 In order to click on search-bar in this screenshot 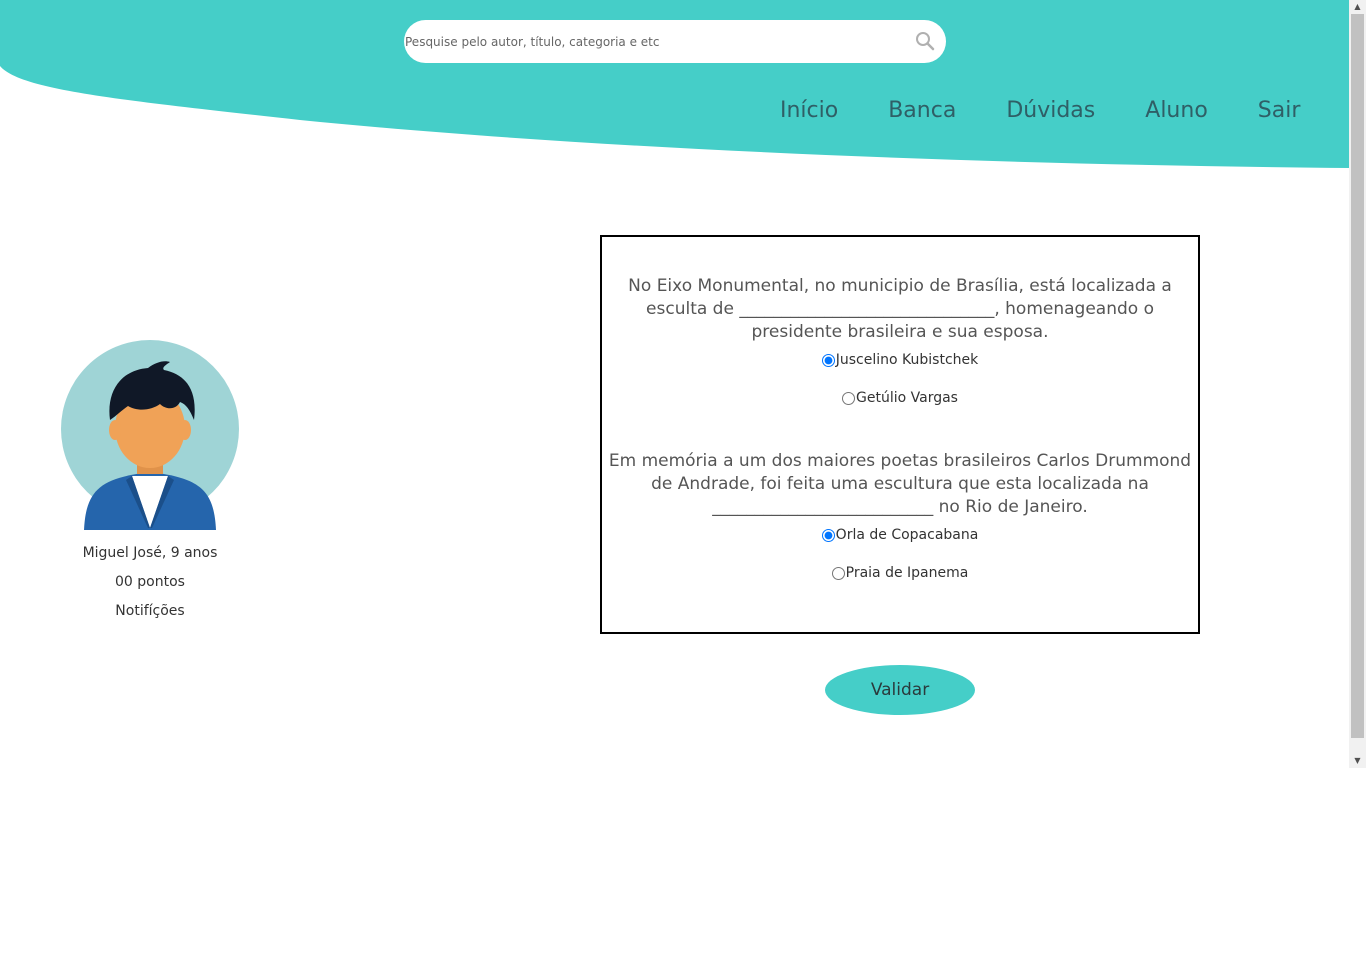, I will do `click(675, 41)`.